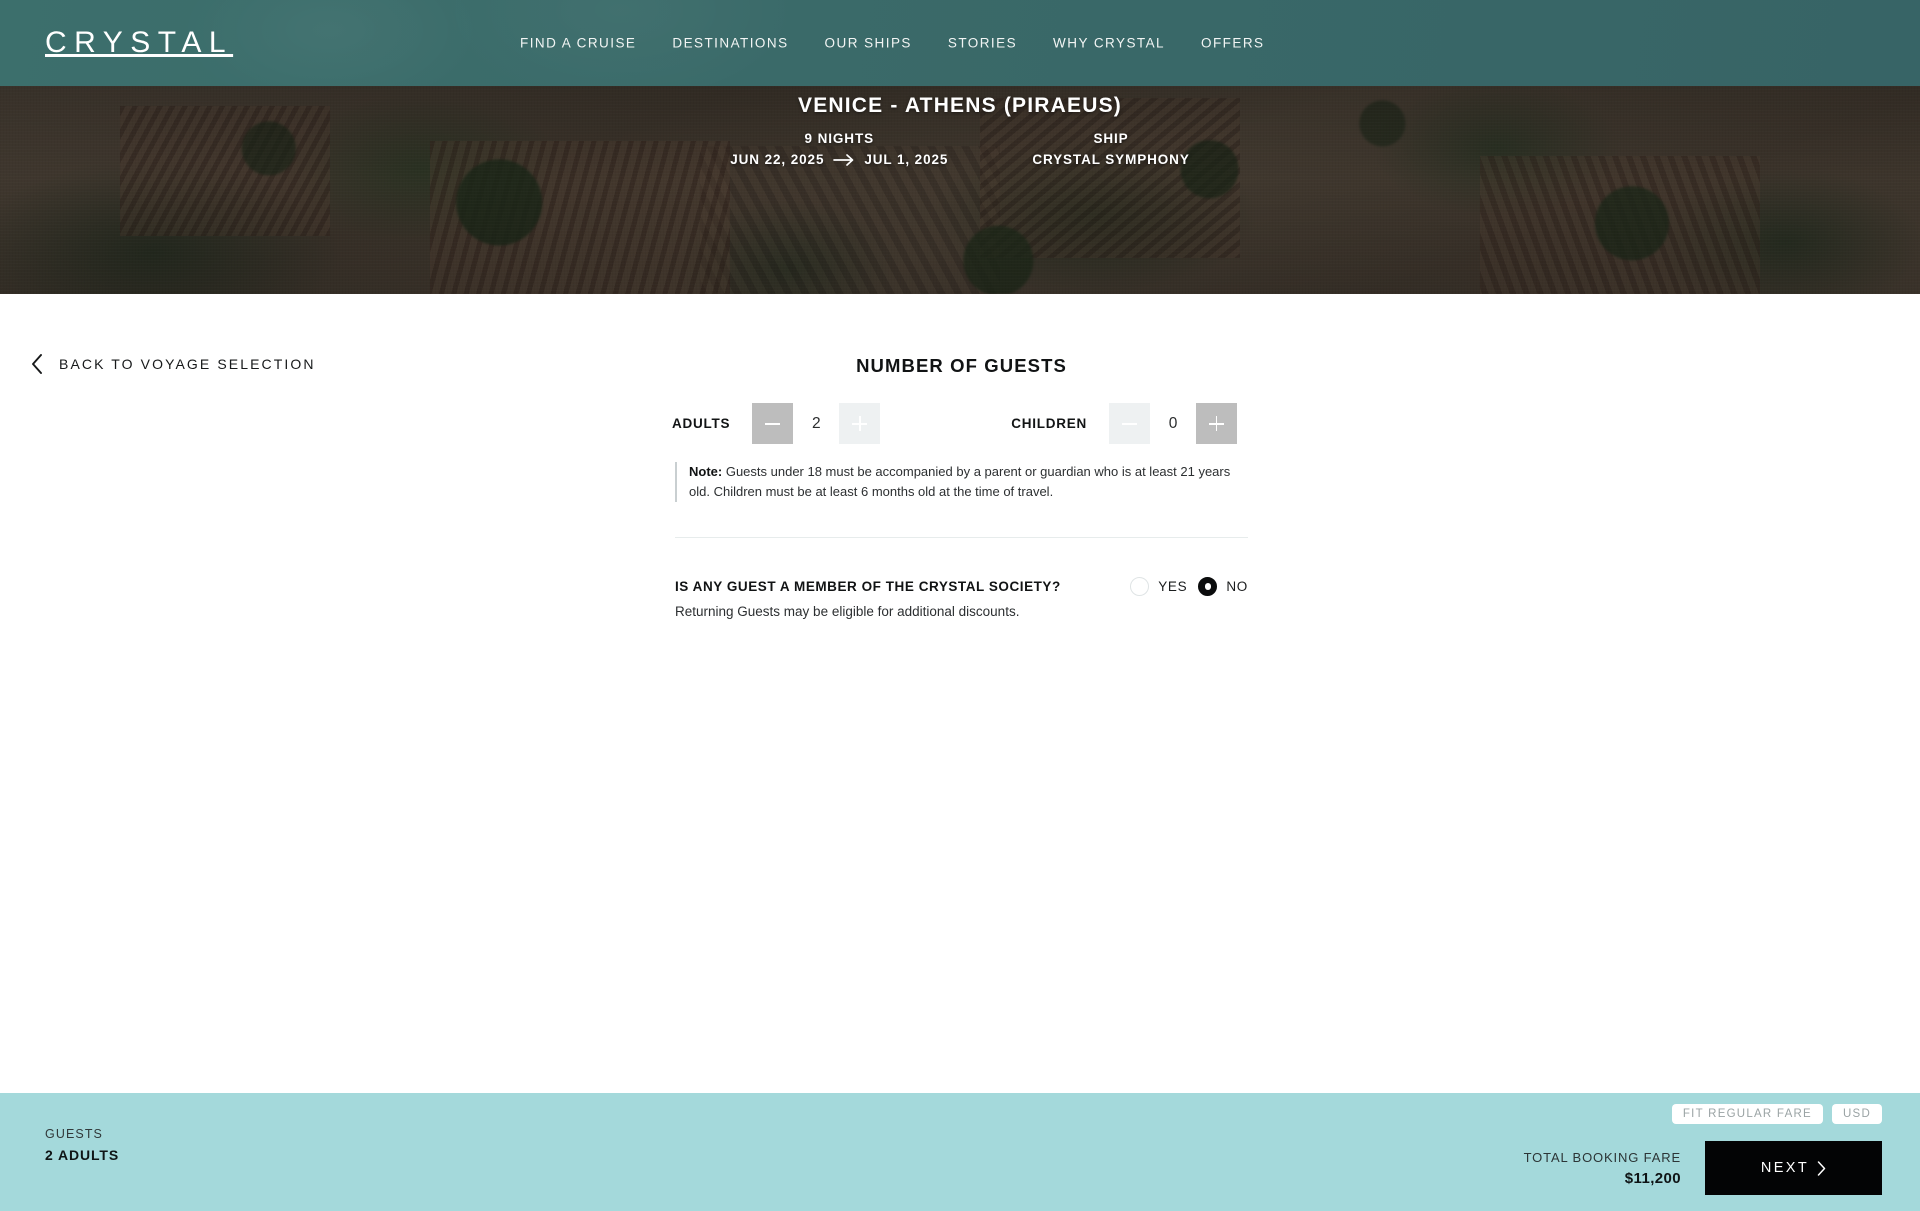 The image size is (1920, 1211). What do you see at coordinates (1652, 1178) in the screenshot?
I see `total-booking-fare-value: $11,200` at bounding box center [1652, 1178].